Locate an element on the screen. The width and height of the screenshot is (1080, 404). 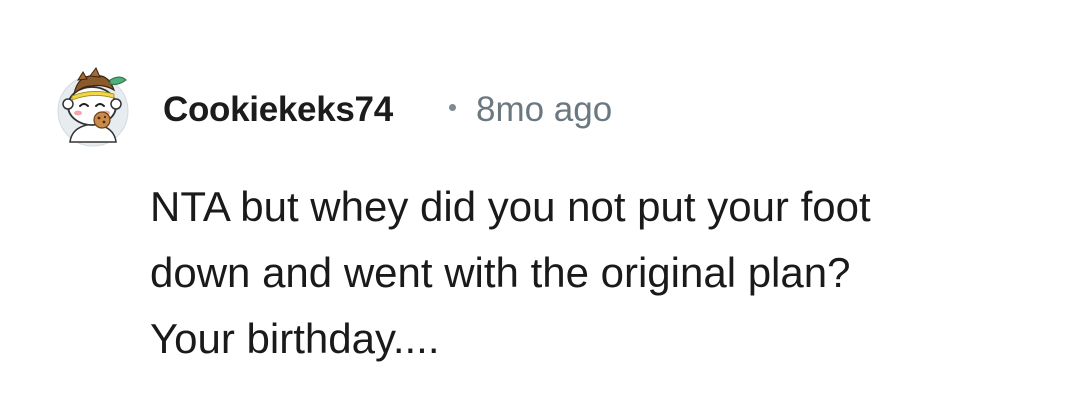
comment-author: Cookiekeks74 is located at coordinates (278, 110).